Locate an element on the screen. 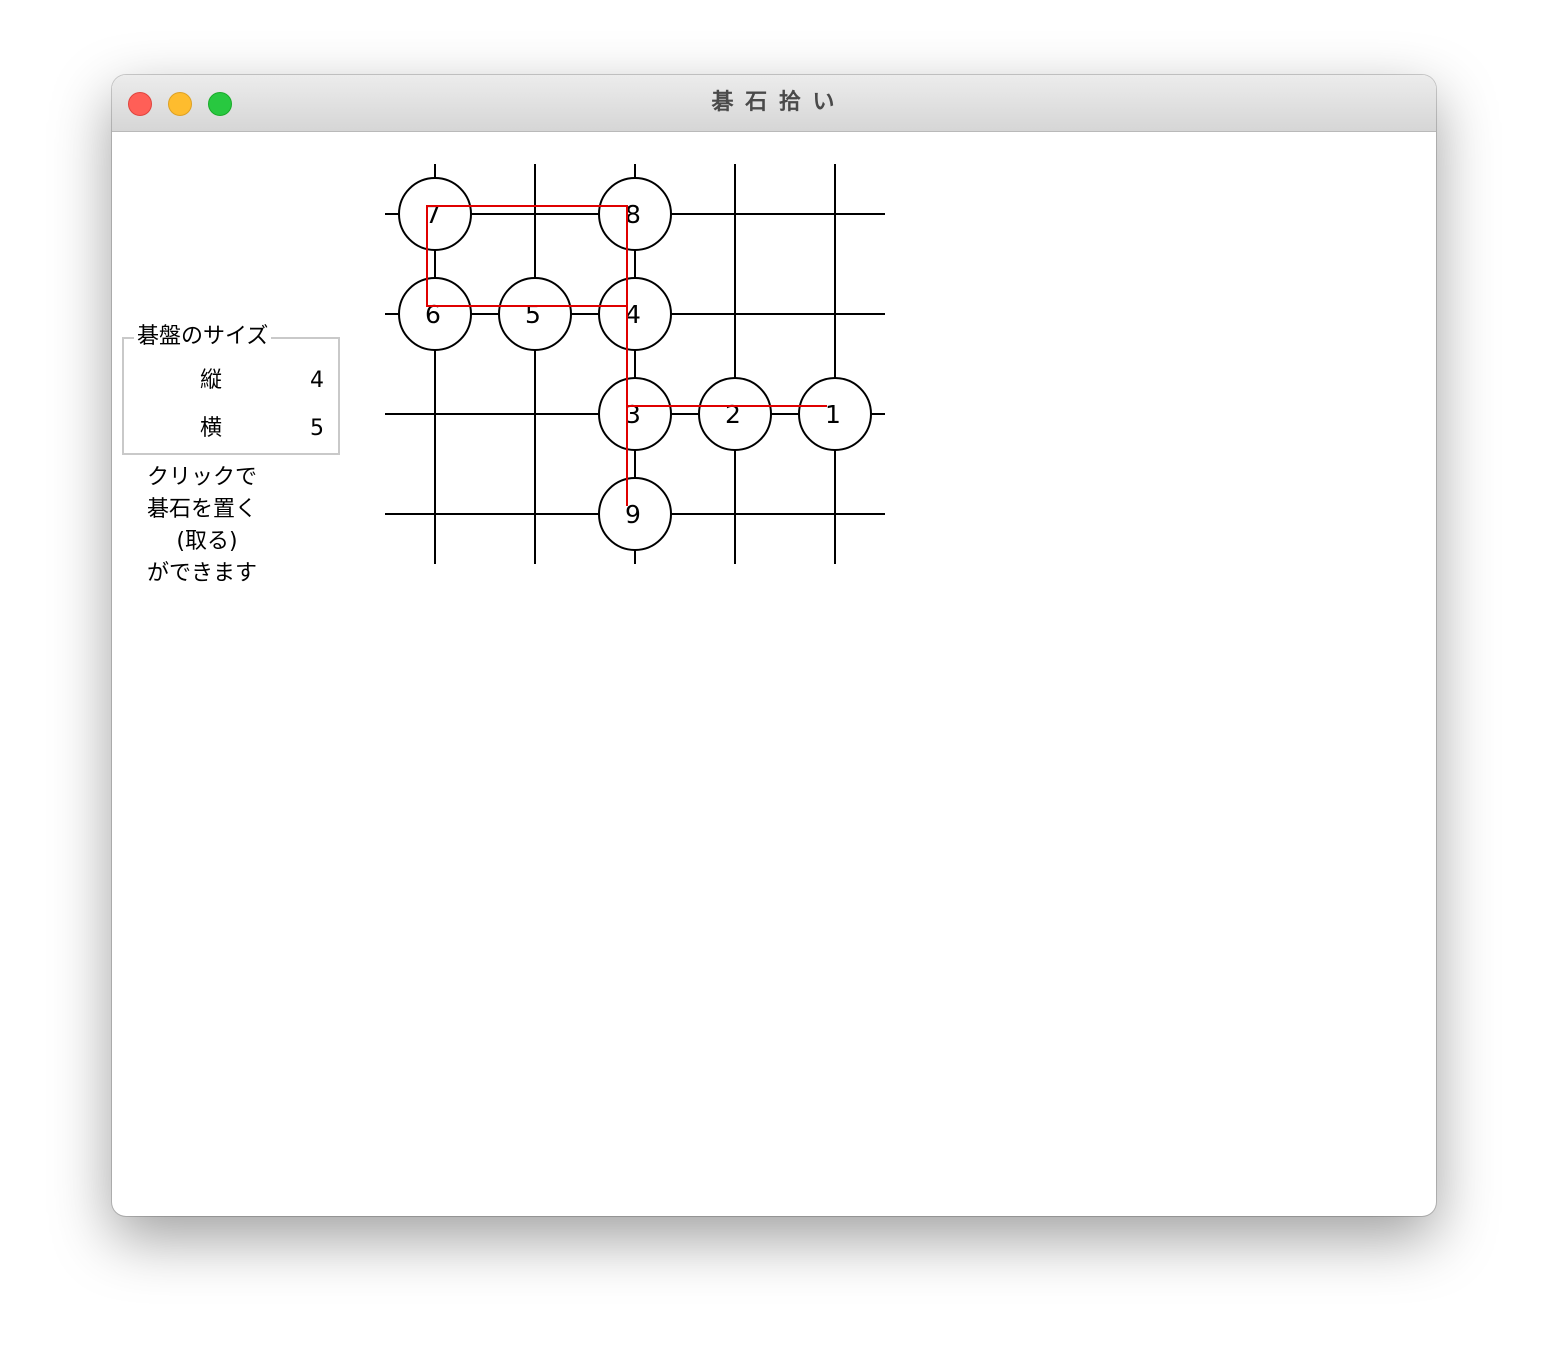  stone-number: 2 is located at coordinates (733, 414).